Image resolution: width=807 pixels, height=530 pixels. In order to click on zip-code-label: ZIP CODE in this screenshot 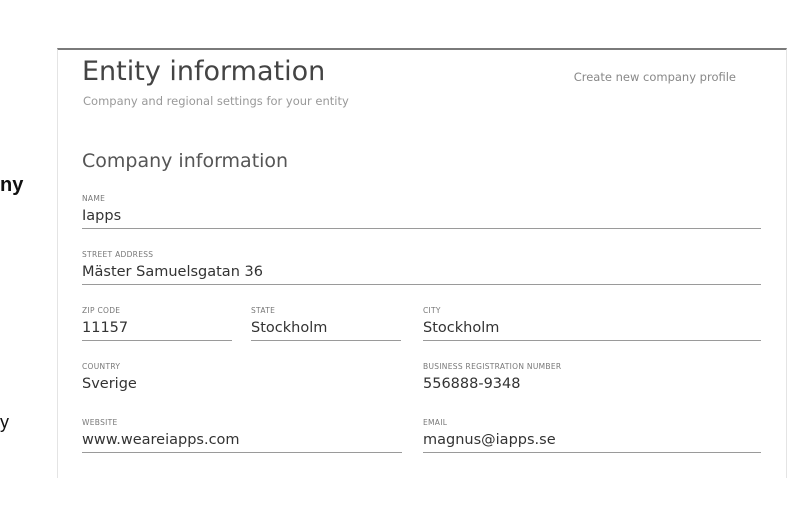, I will do `click(101, 310)`.